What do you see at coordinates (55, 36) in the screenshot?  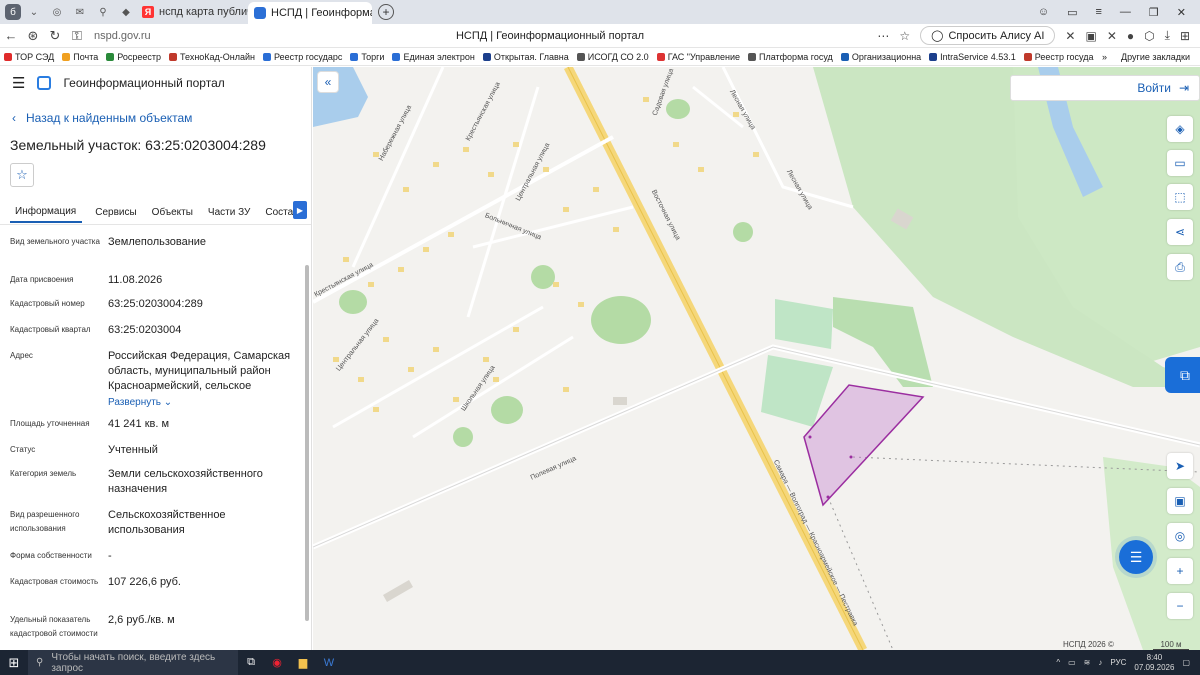 I see `reload-icon: ↻` at bounding box center [55, 36].